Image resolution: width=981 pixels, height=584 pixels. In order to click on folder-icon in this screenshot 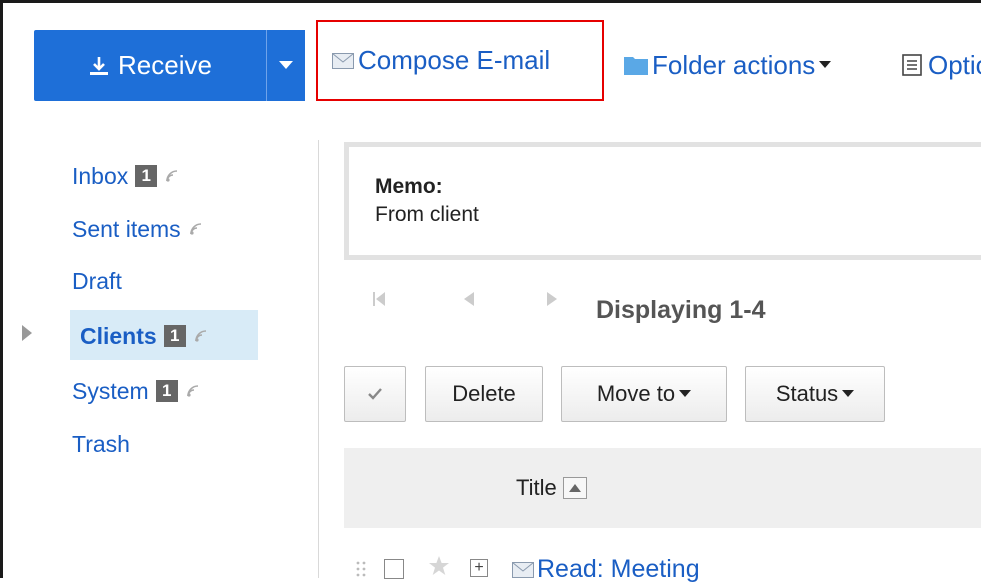, I will do `click(636, 65)`.